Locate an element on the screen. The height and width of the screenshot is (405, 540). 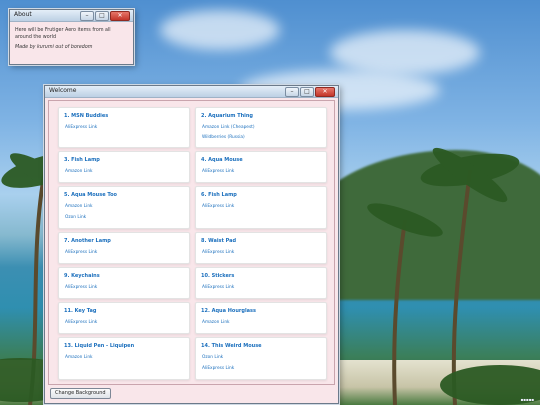
item-card: 12. Aqua Hourglass Amazon Link is located at coordinates (261, 318).